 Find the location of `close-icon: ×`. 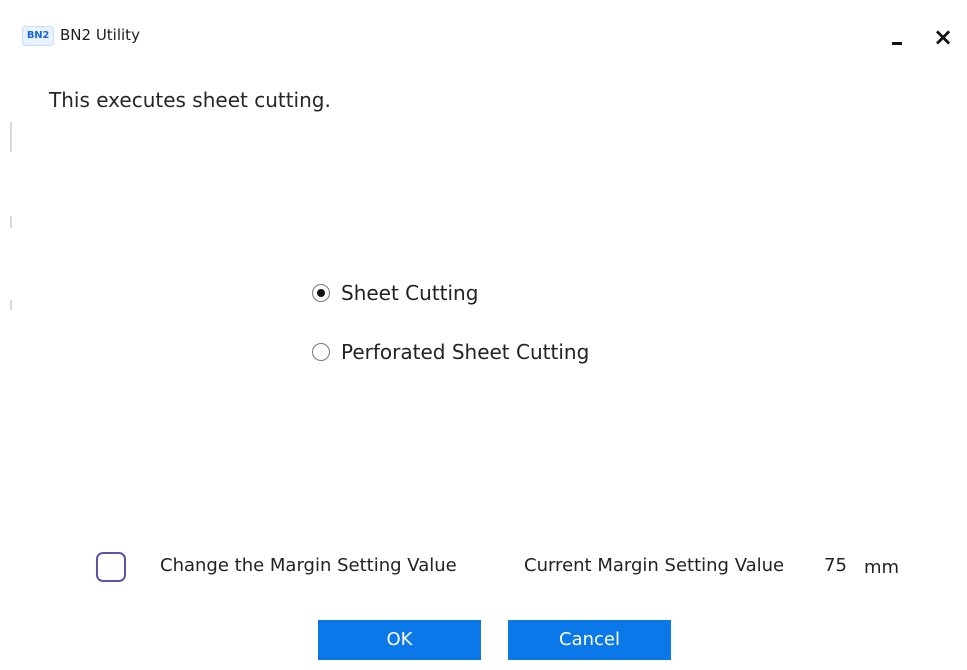

close-icon: × is located at coordinates (943, 37).